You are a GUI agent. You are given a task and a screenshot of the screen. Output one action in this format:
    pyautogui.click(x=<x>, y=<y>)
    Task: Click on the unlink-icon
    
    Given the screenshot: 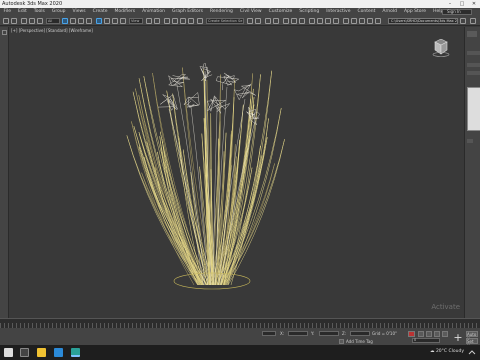 What is the action you would take?
    pyautogui.click(x=32, y=21)
    